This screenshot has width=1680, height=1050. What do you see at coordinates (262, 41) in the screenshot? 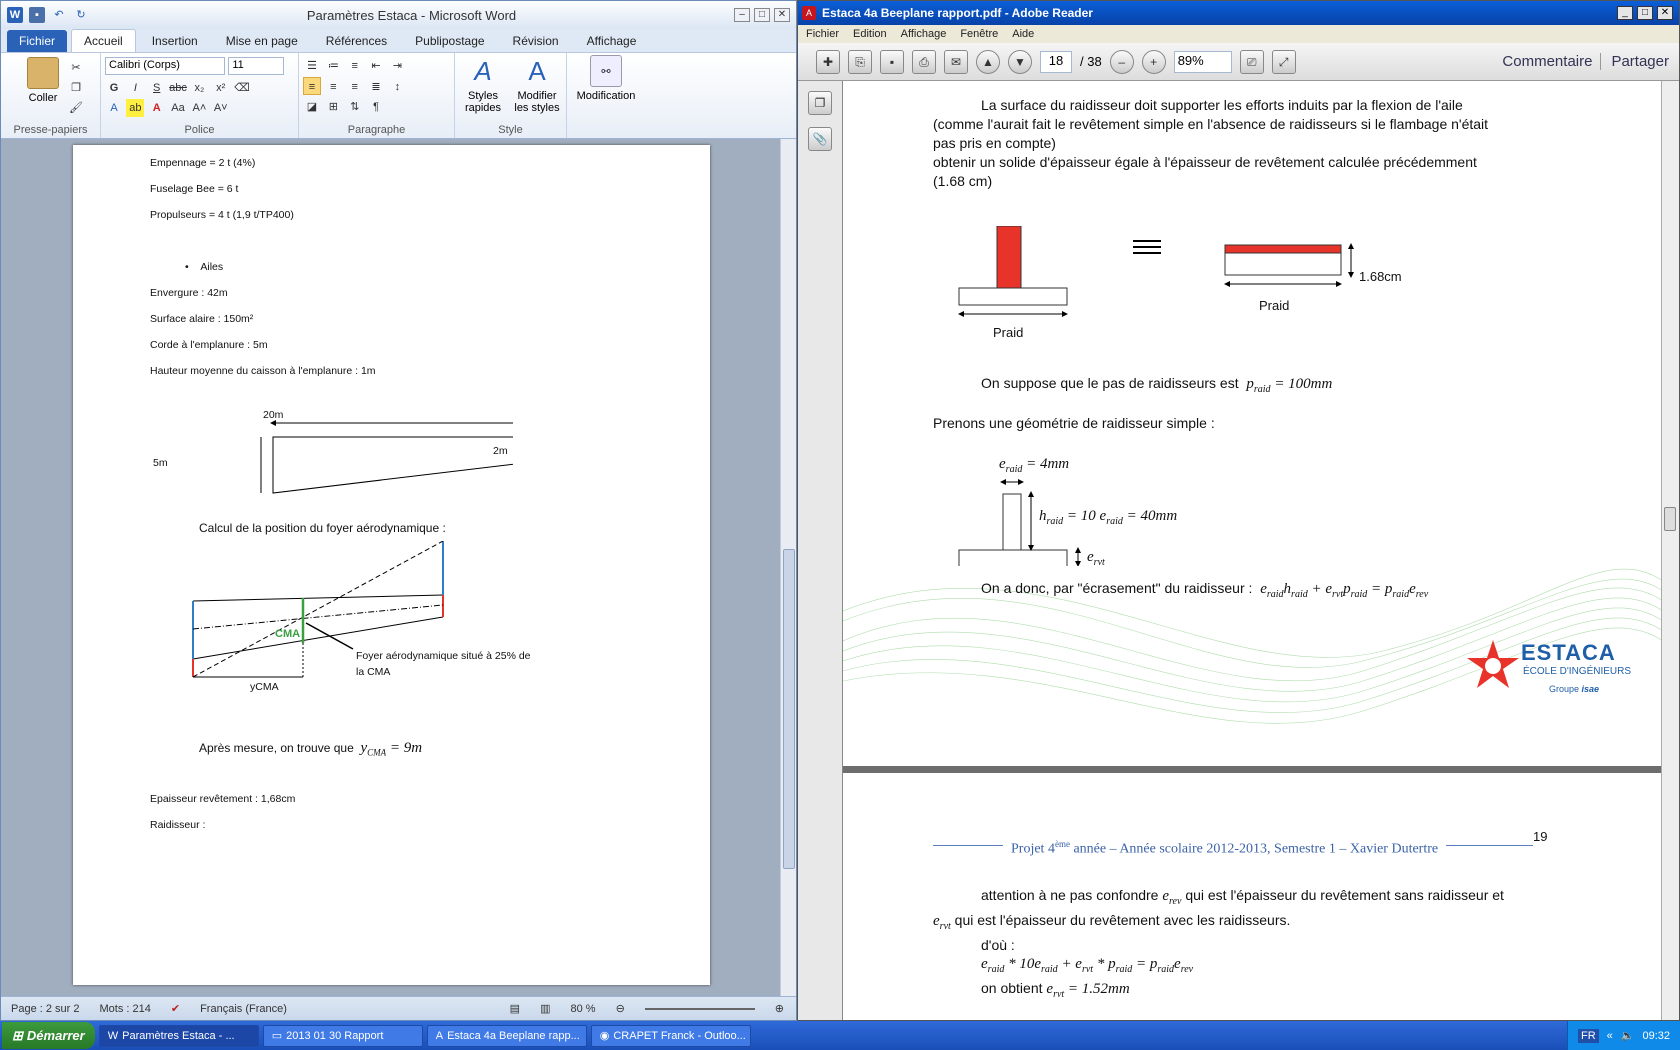
I see `tab-mise-en-page: Mise en page` at bounding box center [262, 41].